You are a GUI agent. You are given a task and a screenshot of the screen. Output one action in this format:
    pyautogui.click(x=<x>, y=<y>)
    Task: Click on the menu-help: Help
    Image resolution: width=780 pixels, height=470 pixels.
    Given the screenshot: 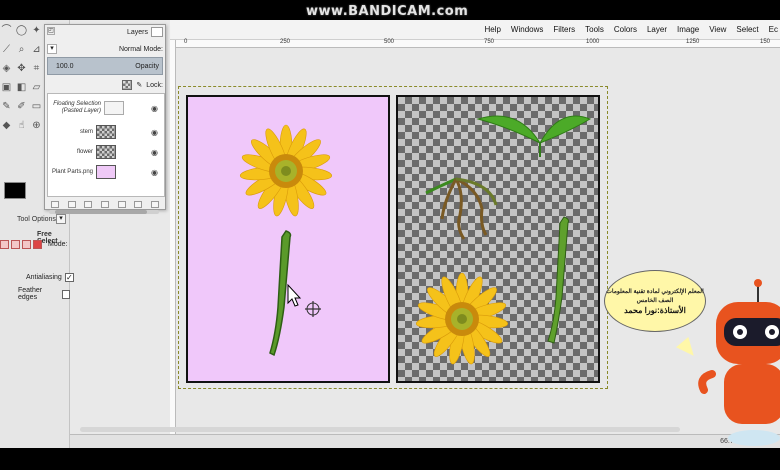 What is the action you would take?
    pyautogui.click(x=492, y=29)
    